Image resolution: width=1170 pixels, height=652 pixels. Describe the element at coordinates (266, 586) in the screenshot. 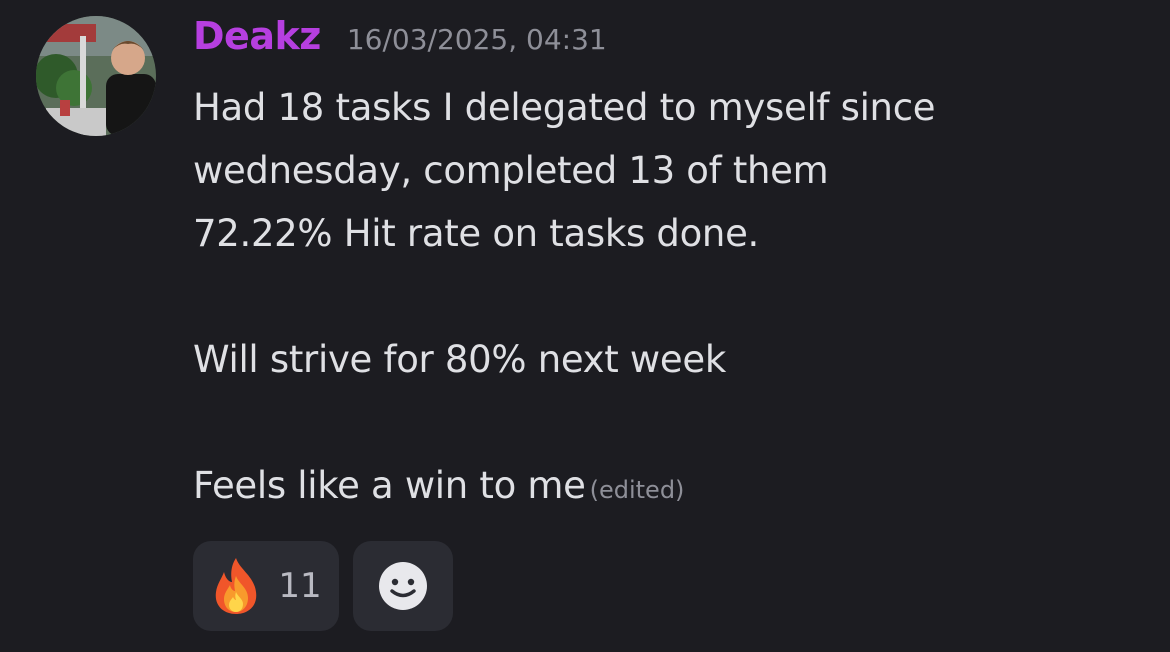

I see `fire-reaction-button: 11` at that location.